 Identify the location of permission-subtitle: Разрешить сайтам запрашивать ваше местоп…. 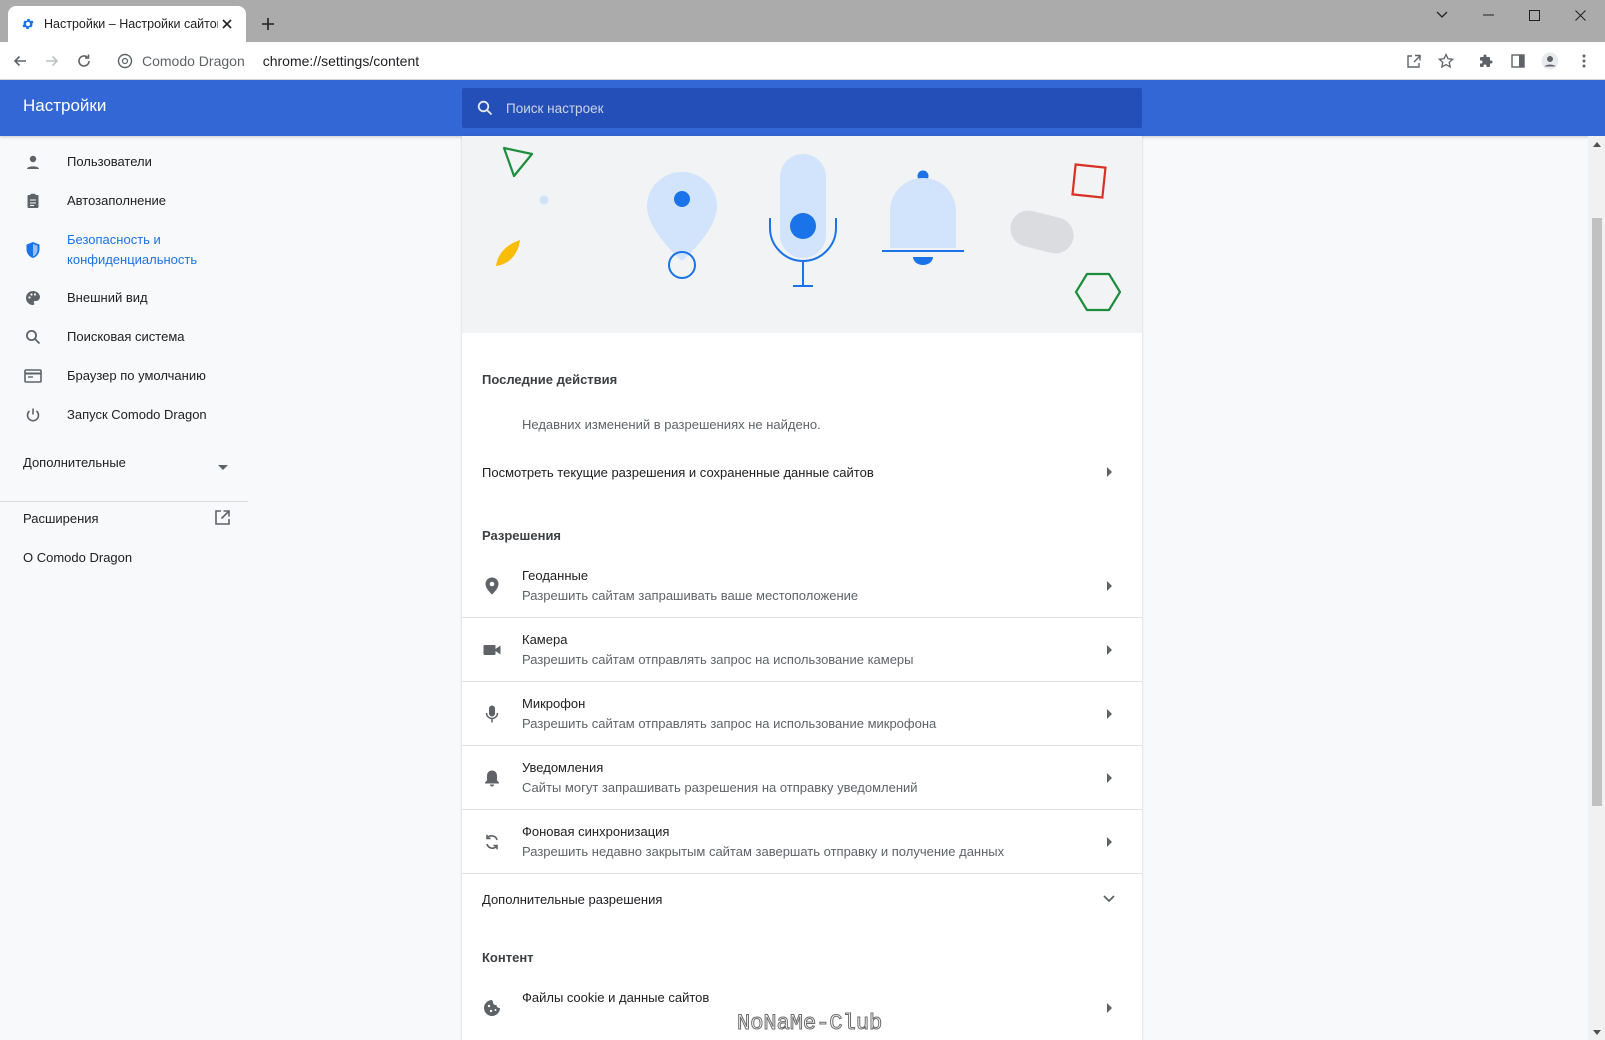
(690, 595).